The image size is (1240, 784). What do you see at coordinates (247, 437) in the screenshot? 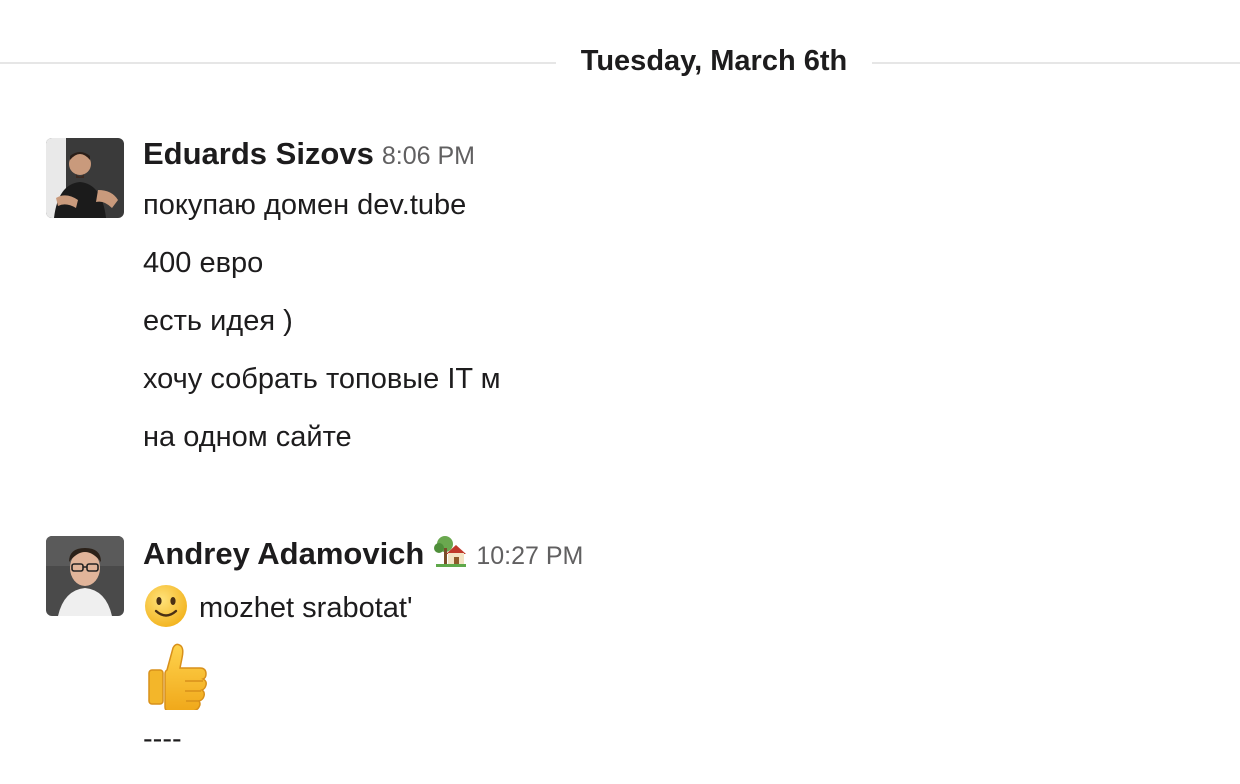
I see `message-text: на одном сайте` at bounding box center [247, 437].